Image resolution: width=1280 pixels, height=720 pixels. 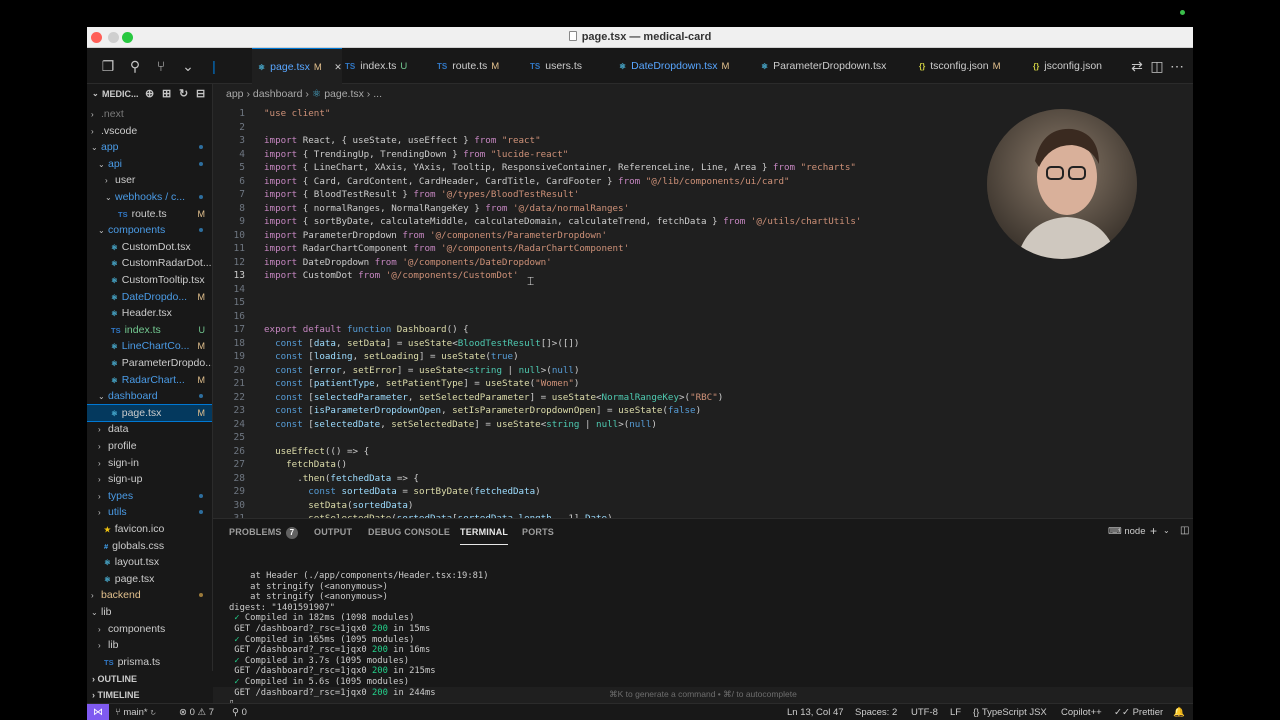 What do you see at coordinates (149, 645) in the screenshot?
I see `tree-item: › lib` at bounding box center [149, 645].